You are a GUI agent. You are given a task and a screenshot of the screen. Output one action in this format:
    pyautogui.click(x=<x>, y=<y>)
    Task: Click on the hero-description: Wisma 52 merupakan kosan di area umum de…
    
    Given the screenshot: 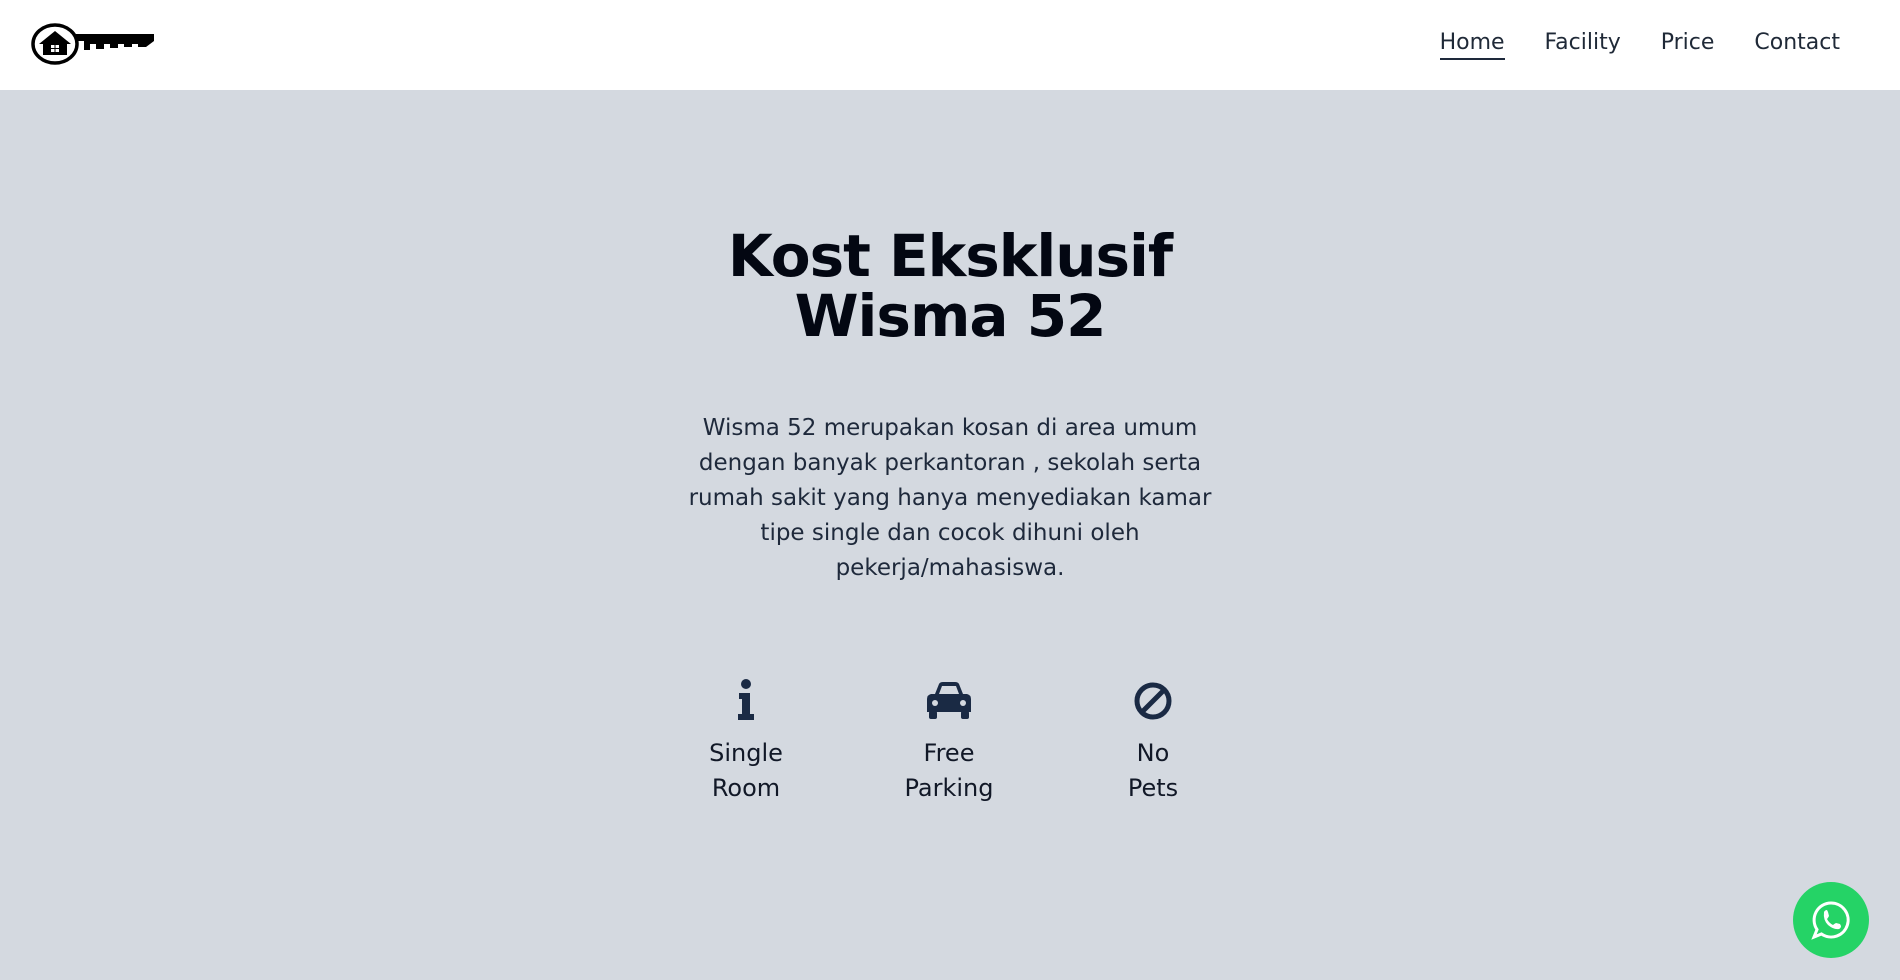 What is the action you would take?
    pyautogui.click(x=950, y=498)
    